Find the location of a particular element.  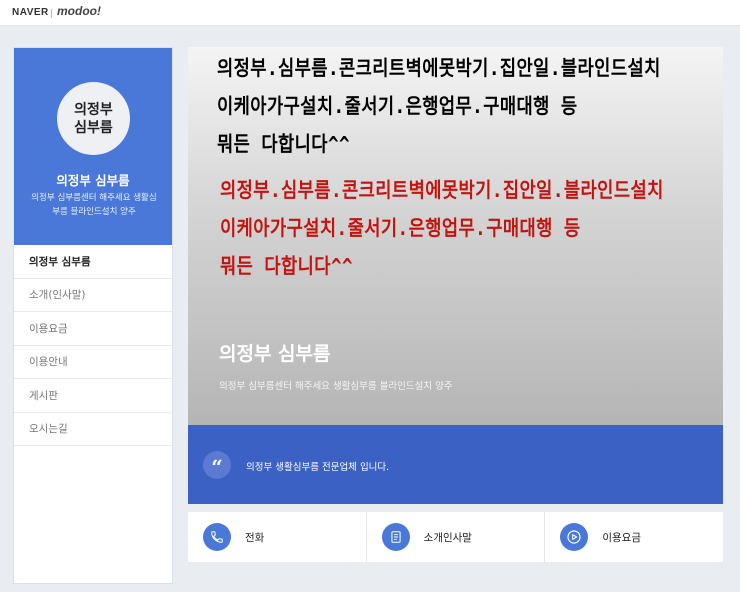

sidebar-item-board: 게시판 is located at coordinates (93, 396).